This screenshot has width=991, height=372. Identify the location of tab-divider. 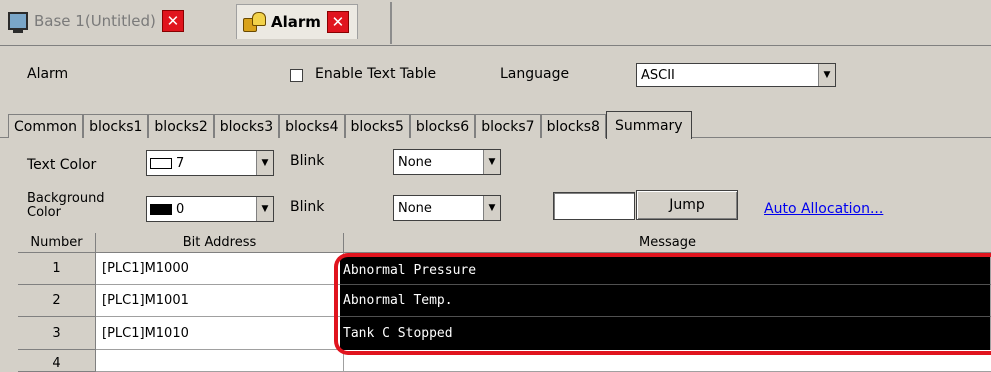
(391, 23).